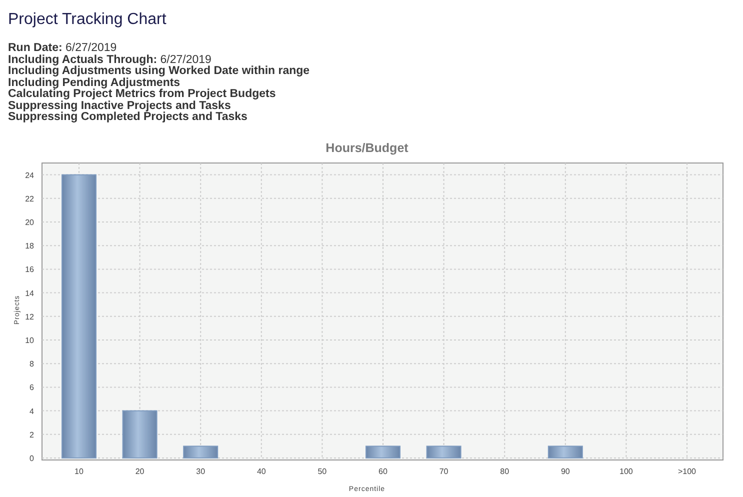 The image size is (743, 497). Describe the element at coordinates (79, 471) in the screenshot. I see `x-tick-label: 10` at that location.